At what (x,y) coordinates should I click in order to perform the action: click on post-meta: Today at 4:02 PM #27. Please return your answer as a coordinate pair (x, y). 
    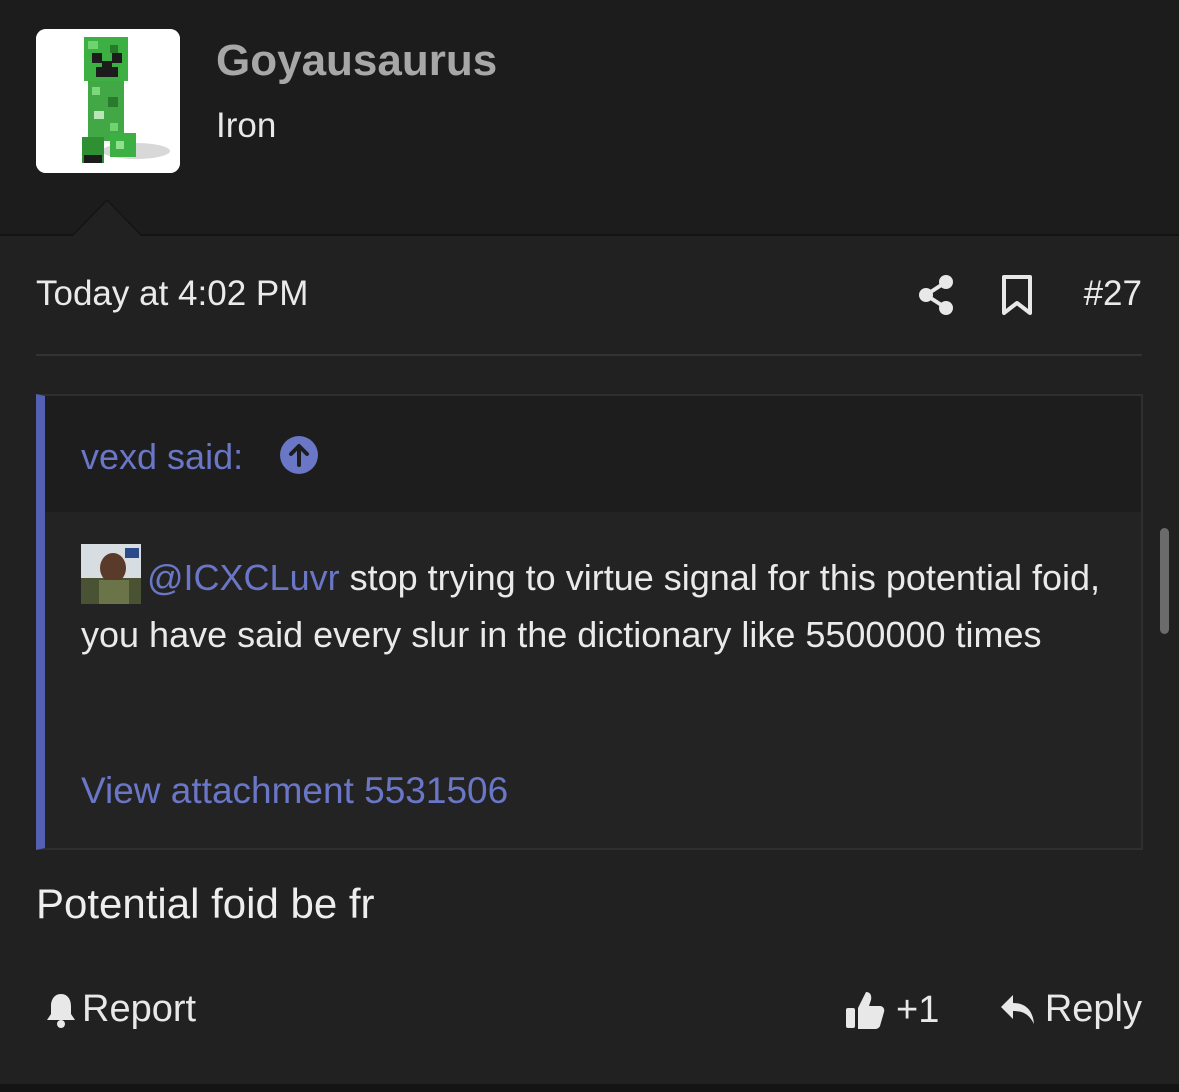
    Looking at the image, I should click on (589, 295).